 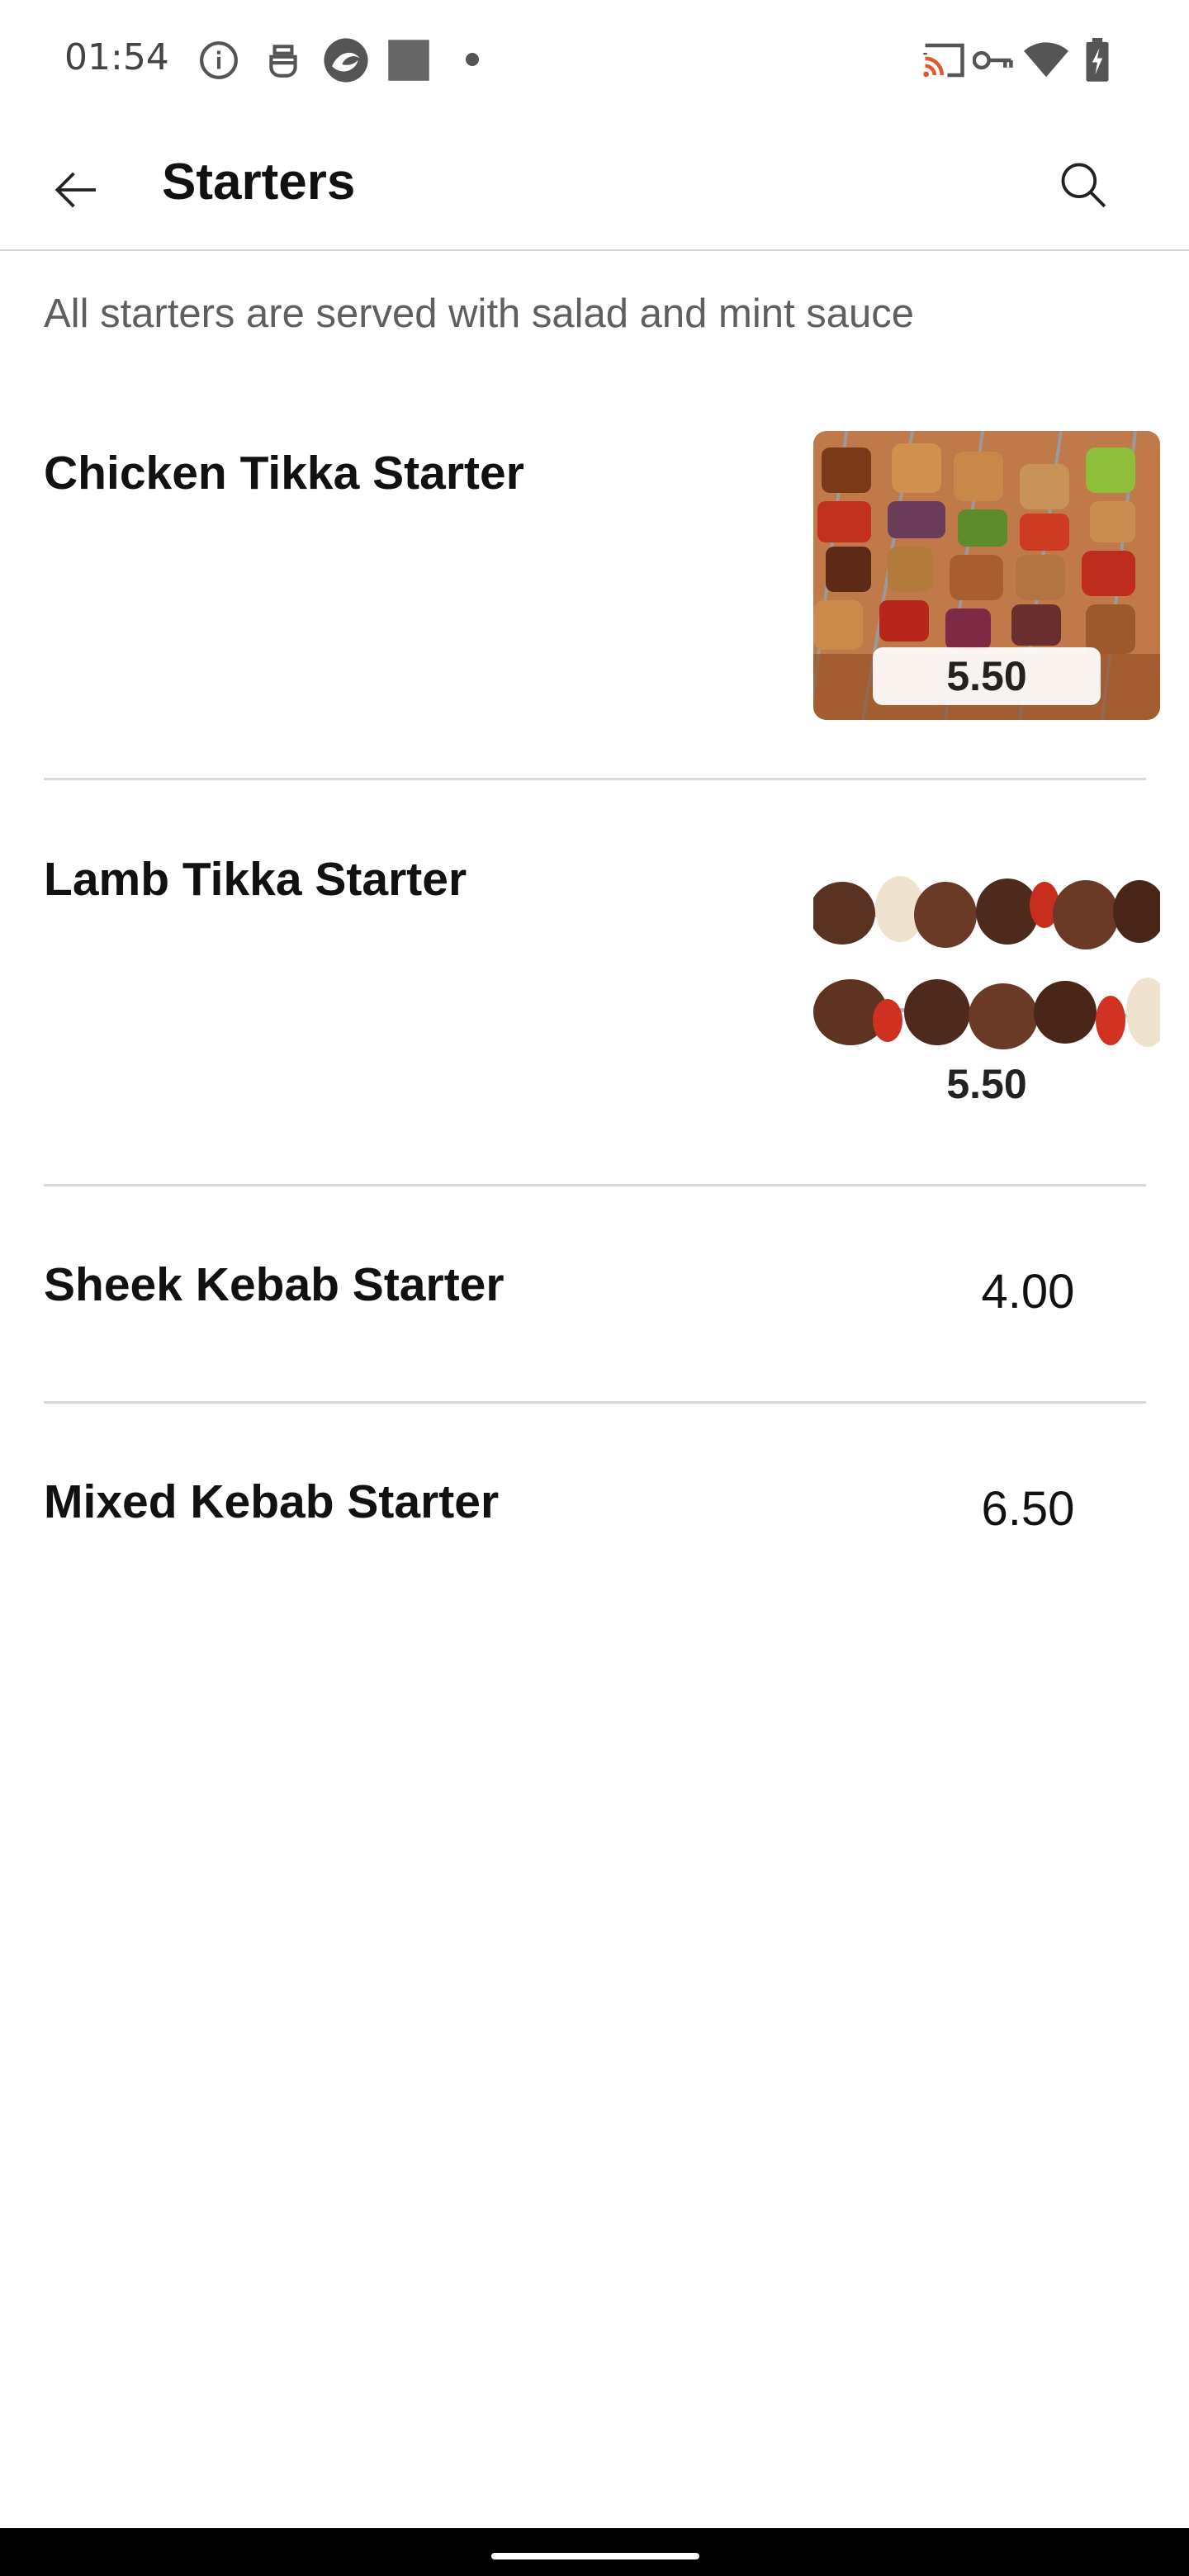 What do you see at coordinates (993, 60) in the screenshot?
I see `vpn-key-icon` at bounding box center [993, 60].